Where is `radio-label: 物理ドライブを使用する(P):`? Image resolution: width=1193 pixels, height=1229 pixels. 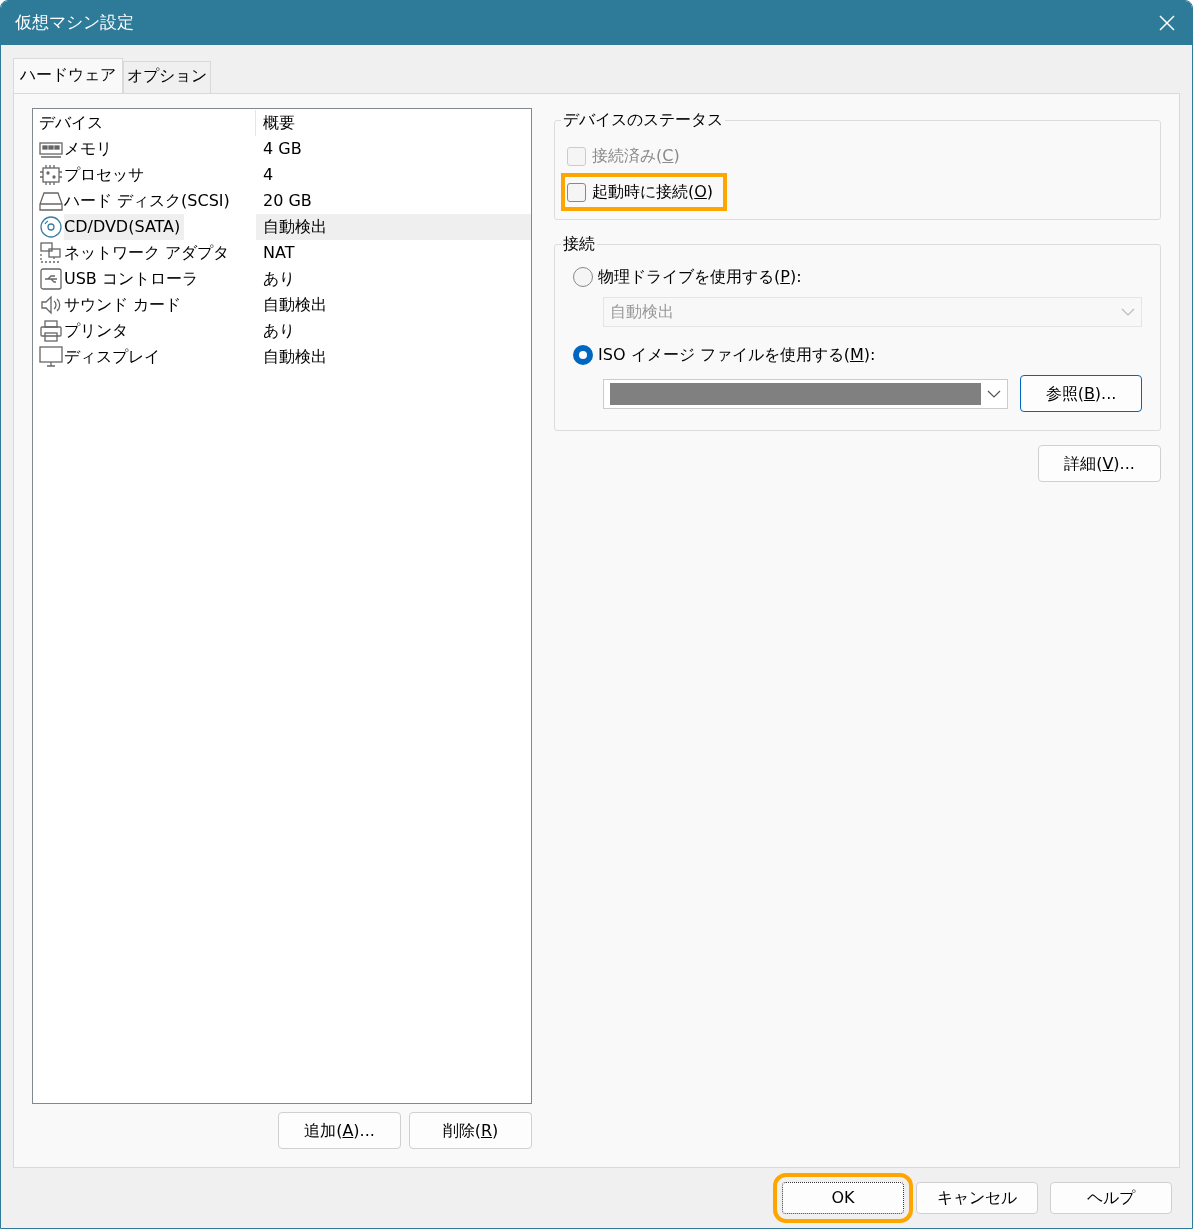
radio-label: 物理ドライブを使用する(P): is located at coordinates (700, 277).